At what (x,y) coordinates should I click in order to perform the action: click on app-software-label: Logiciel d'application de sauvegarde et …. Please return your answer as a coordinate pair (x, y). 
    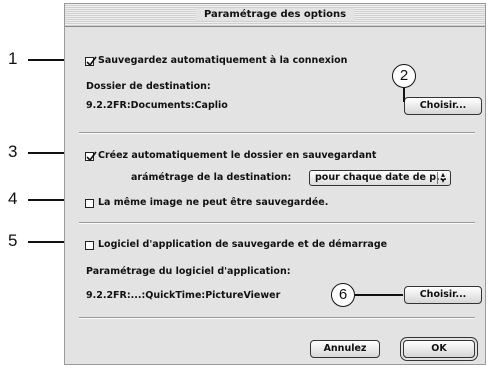
    Looking at the image, I should click on (242, 244).